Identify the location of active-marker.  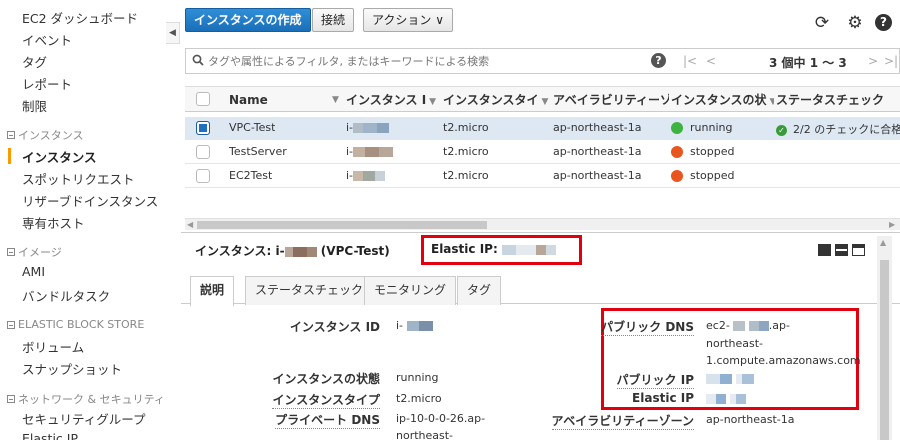
(9, 156).